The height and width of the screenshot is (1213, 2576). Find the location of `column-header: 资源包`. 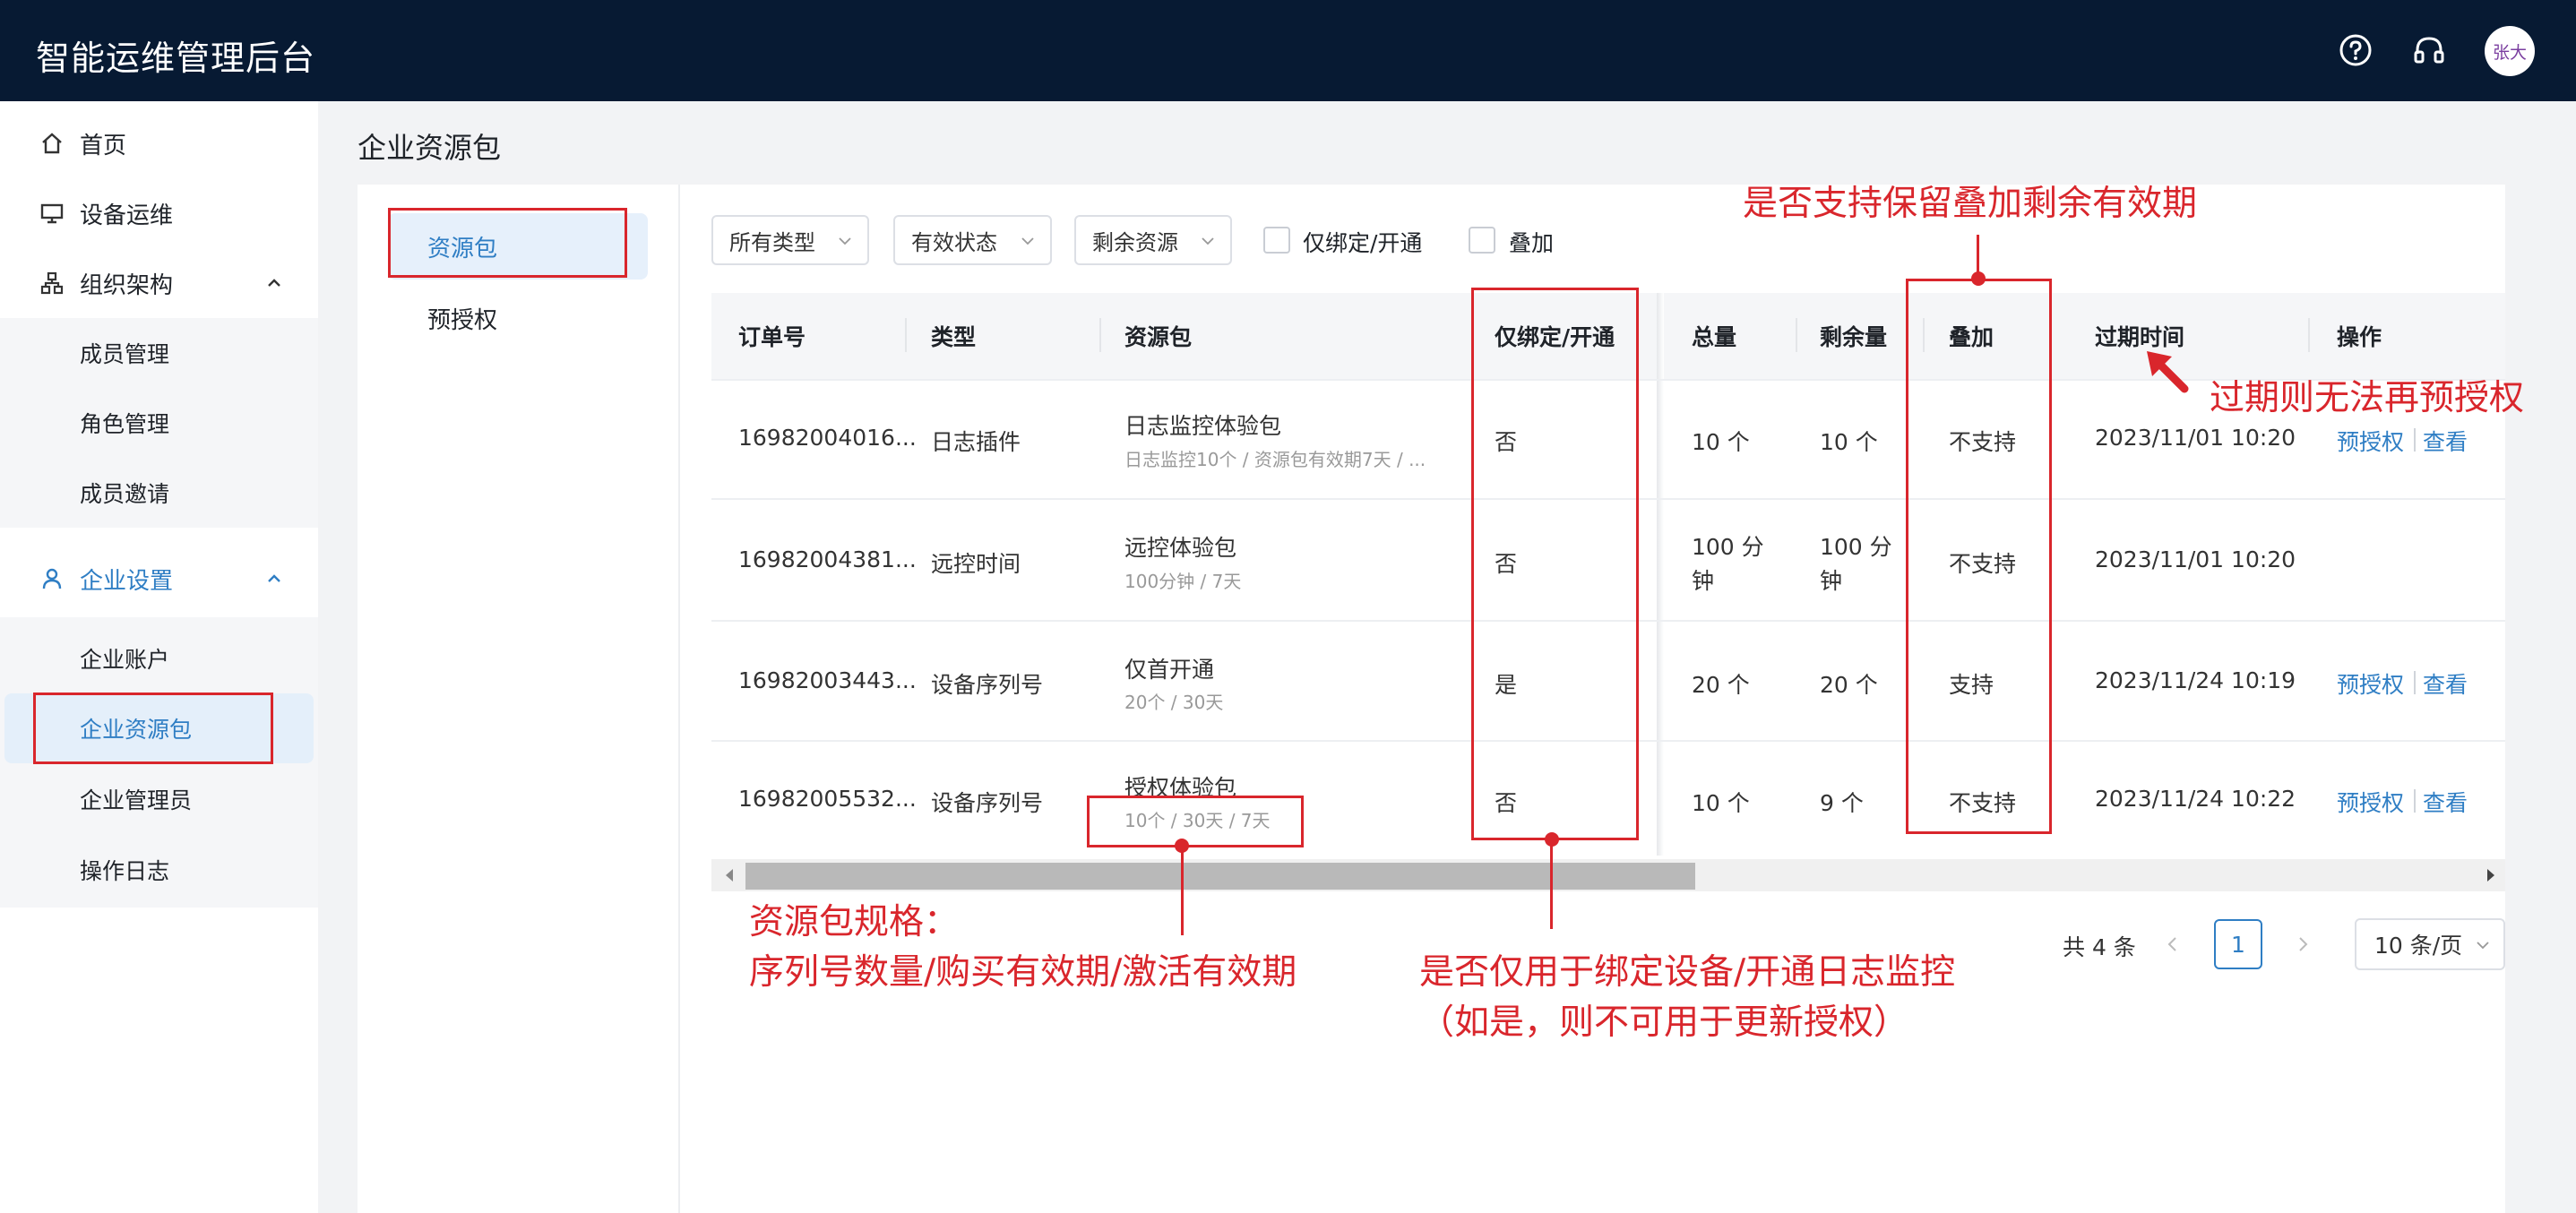

column-header: 资源包 is located at coordinates (1158, 337).